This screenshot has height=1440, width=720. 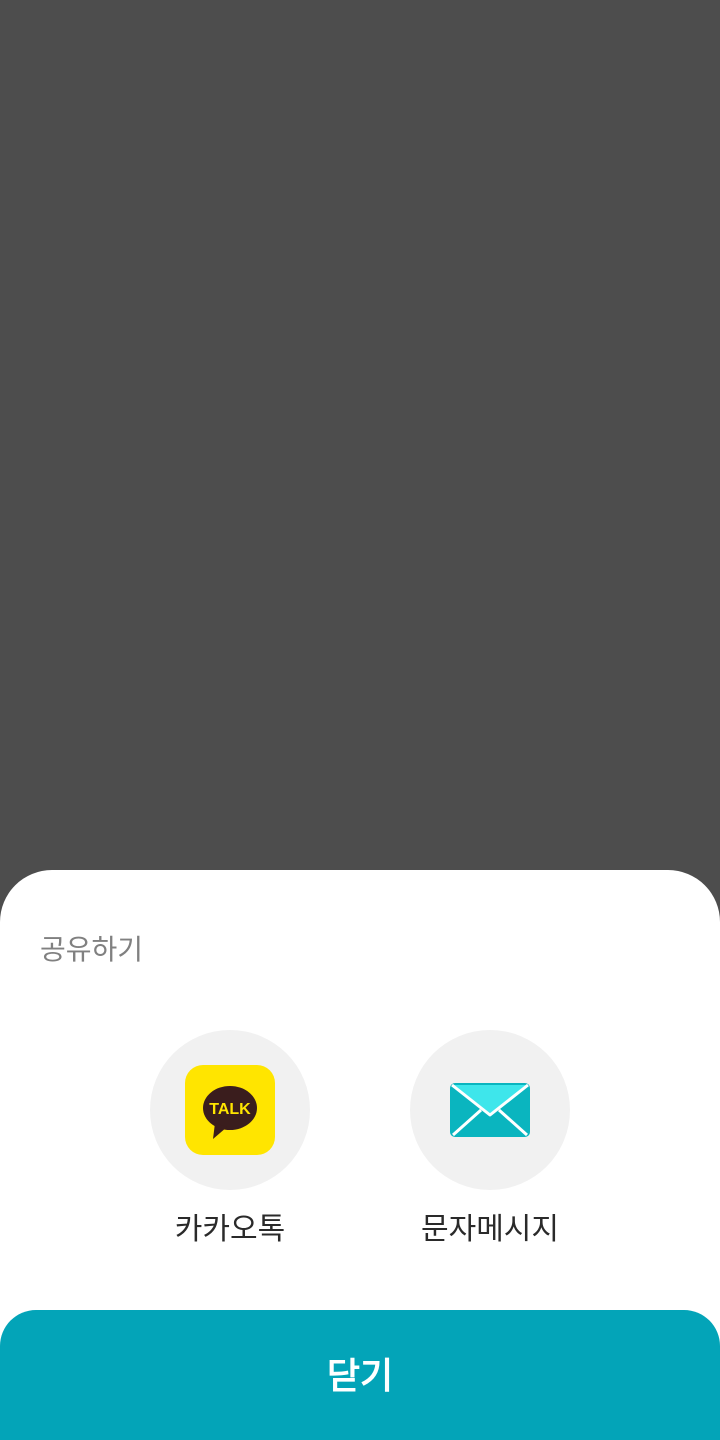 I want to click on share-sms-button: 문자메시지, so click(x=490, y=1140).